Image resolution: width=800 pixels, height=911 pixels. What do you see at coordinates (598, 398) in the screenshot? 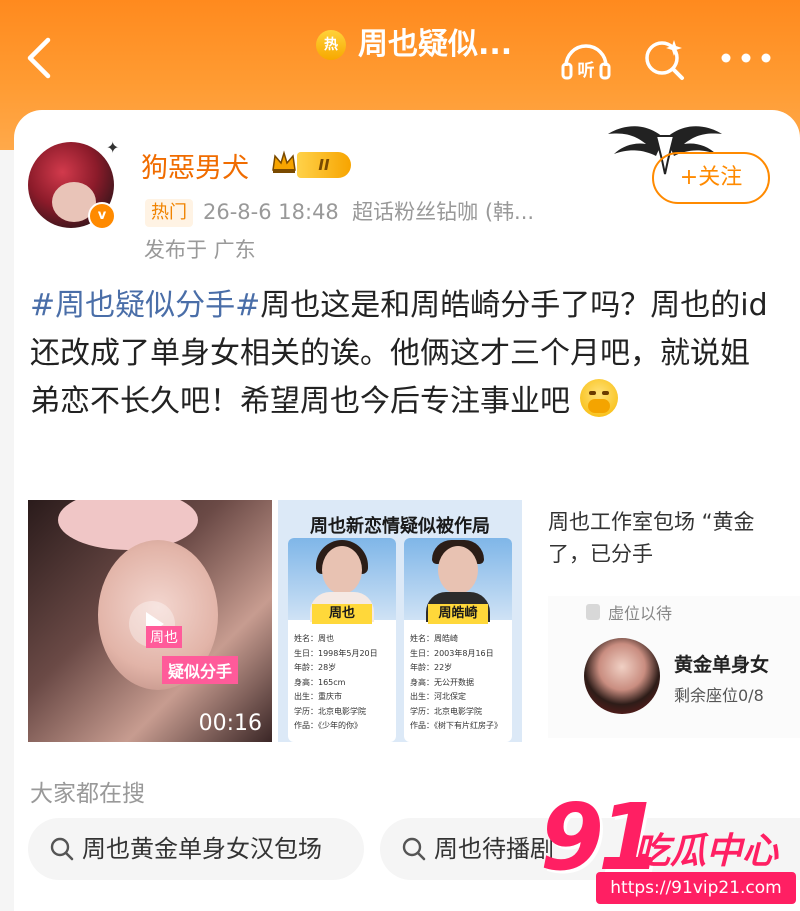
I see `crying-emoji-icon` at bounding box center [598, 398].